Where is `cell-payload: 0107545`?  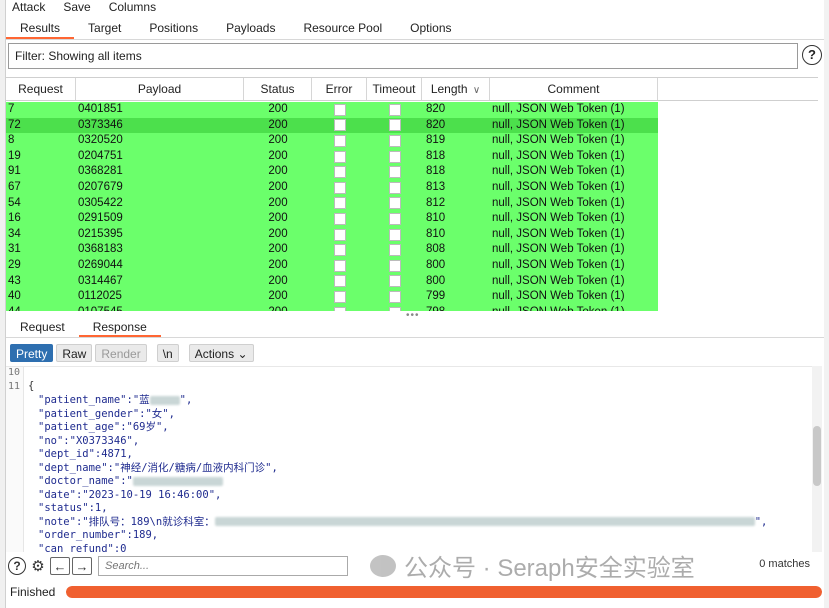 cell-payload: 0107545 is located at coordinates (160, 308).